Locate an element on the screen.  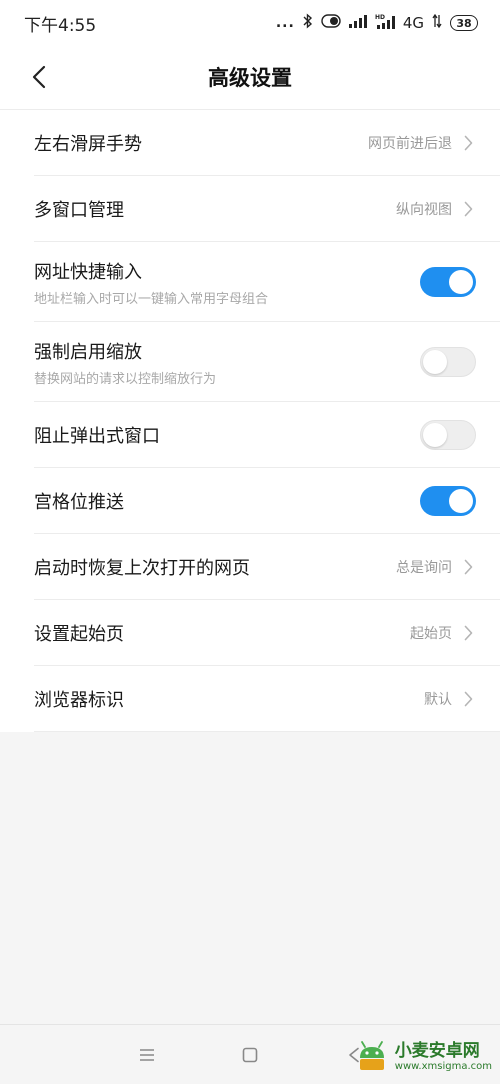
setting-gesture-label: 左右滑屏手势 is located at coordinates (88, 144).